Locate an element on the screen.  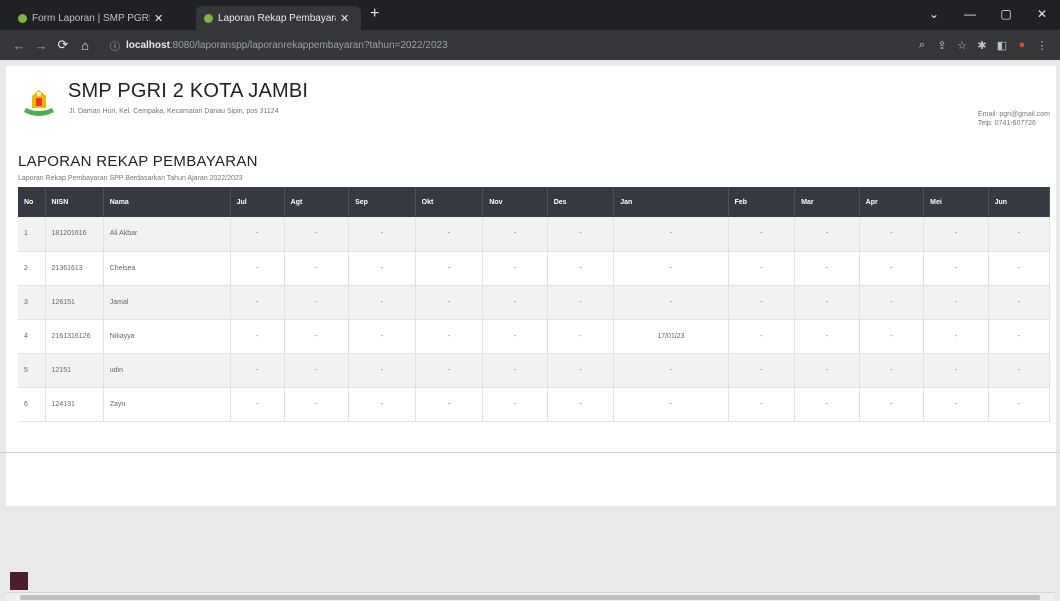
table-cell: Zayn is located at coordinates (167, 404).